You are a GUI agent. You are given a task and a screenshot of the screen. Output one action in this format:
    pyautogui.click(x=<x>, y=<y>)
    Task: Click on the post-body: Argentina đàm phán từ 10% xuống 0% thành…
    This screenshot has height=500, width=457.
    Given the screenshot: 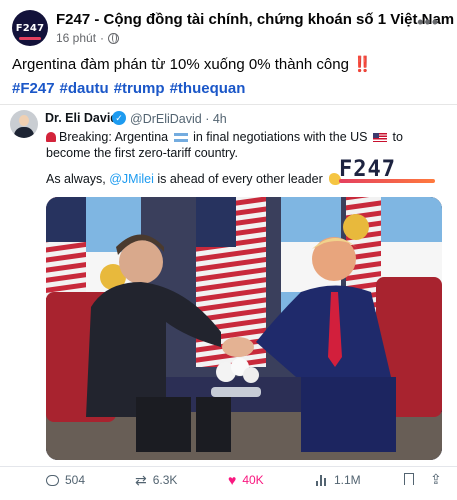 What is the action you would take?
    pyautogui.click(x=180, y=64)
    